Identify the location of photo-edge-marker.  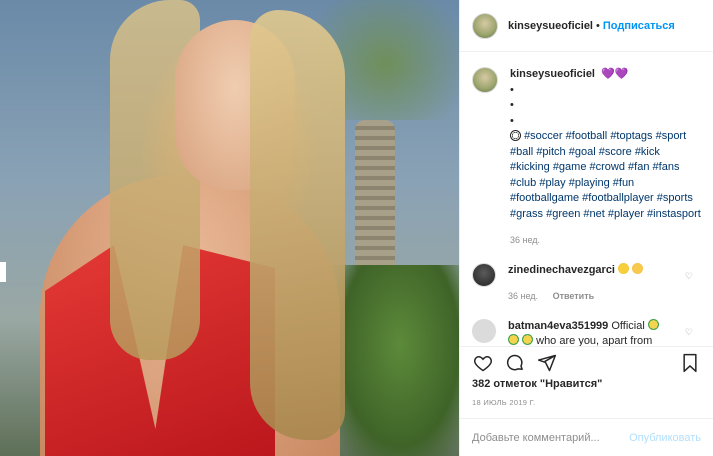
(3, 272).